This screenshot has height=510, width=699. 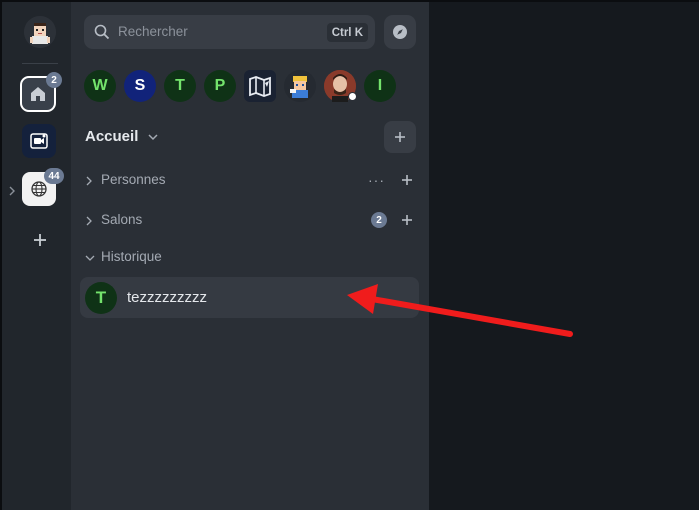 I want to click on annotation-arrow-icon, so click(x=460, y=310).